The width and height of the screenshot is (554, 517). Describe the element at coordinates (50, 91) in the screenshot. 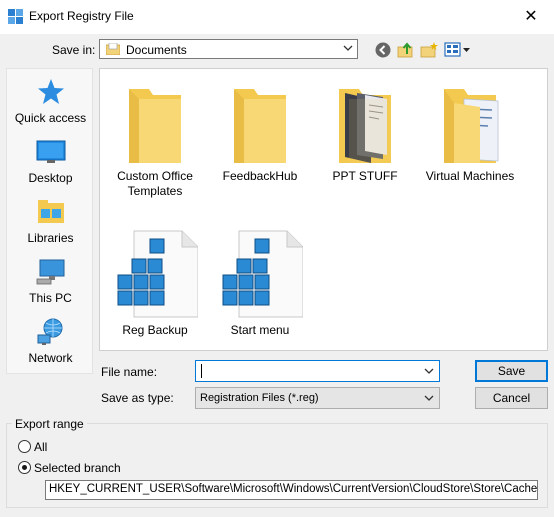

I see `quick-access-star-icon` at that location.